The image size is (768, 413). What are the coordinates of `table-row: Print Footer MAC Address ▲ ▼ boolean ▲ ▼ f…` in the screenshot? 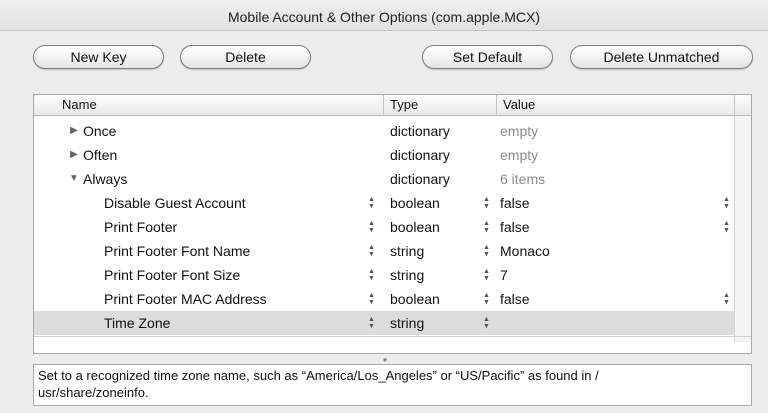 It's located at (384, 299).